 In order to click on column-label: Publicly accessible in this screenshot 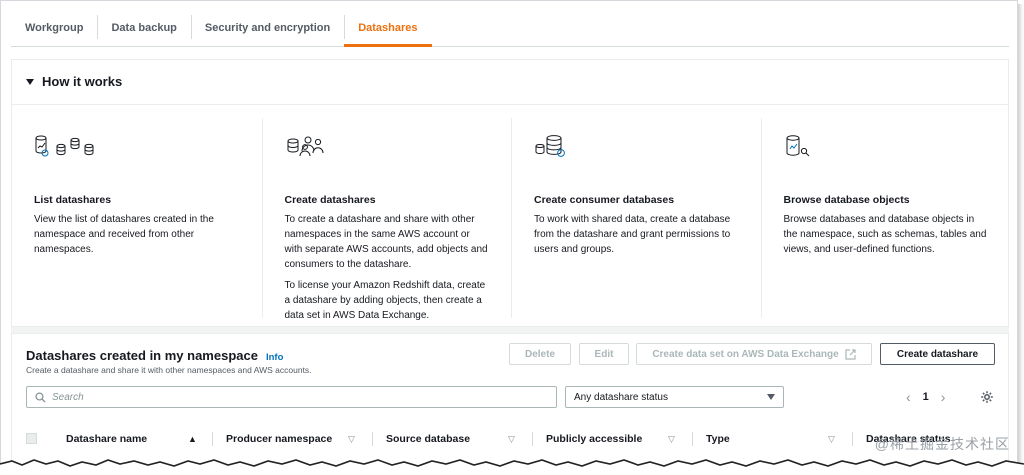, I will do `click(594, 439)`.